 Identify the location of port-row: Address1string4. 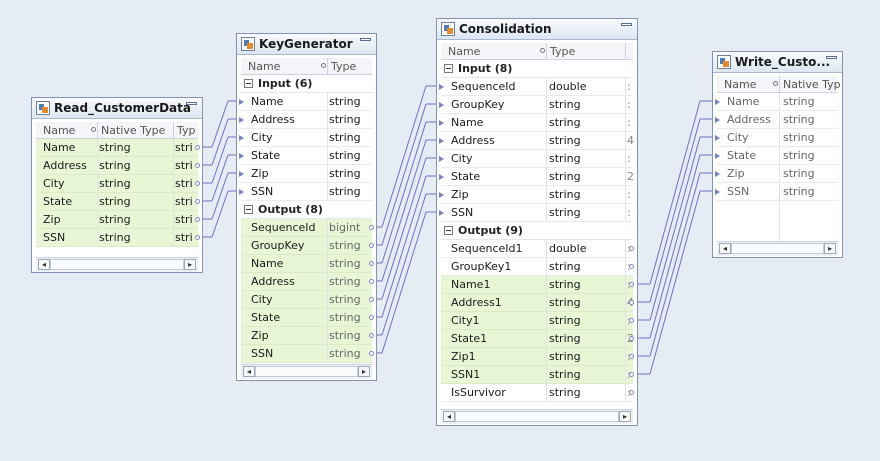
(537, 303).